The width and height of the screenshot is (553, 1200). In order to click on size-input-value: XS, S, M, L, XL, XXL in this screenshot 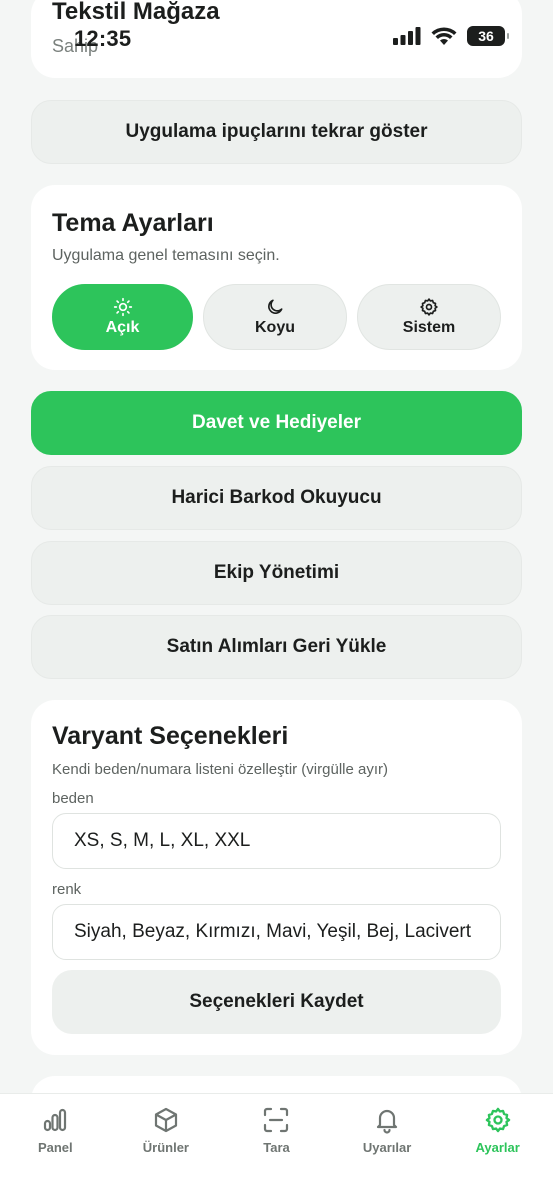, I will do `click(162, 840)`.